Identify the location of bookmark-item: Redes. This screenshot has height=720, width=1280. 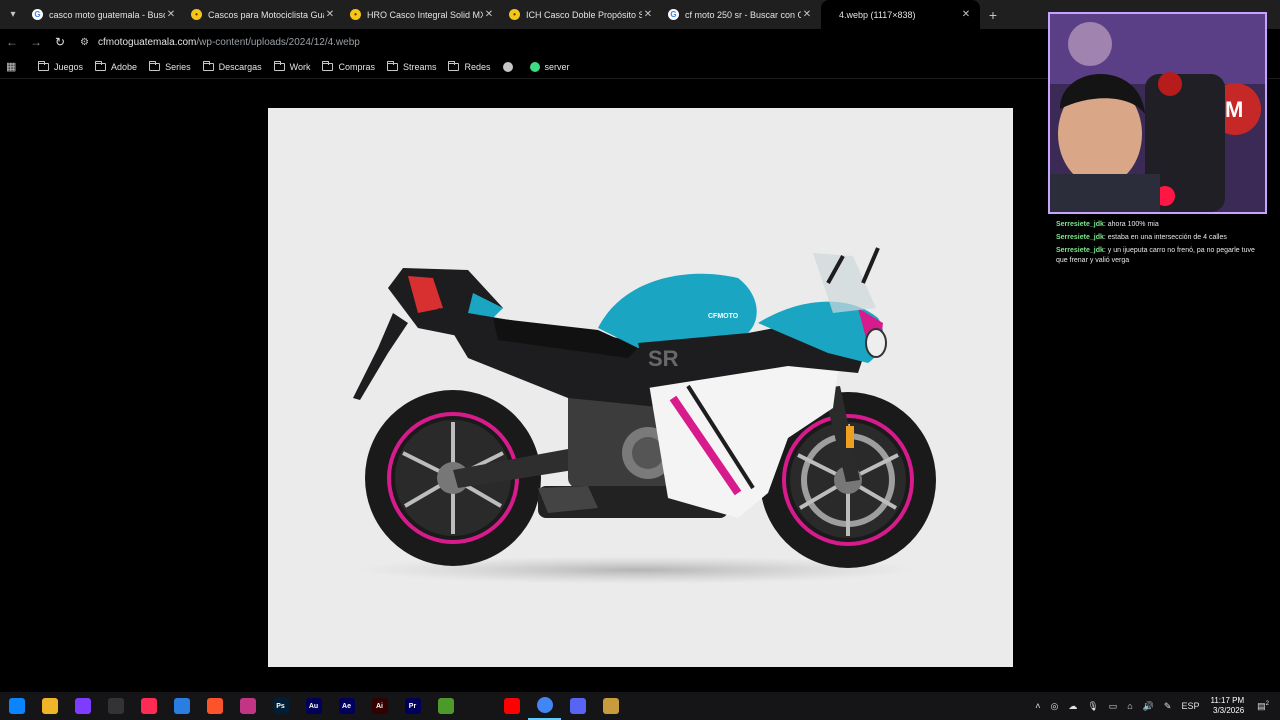
(469, 66).